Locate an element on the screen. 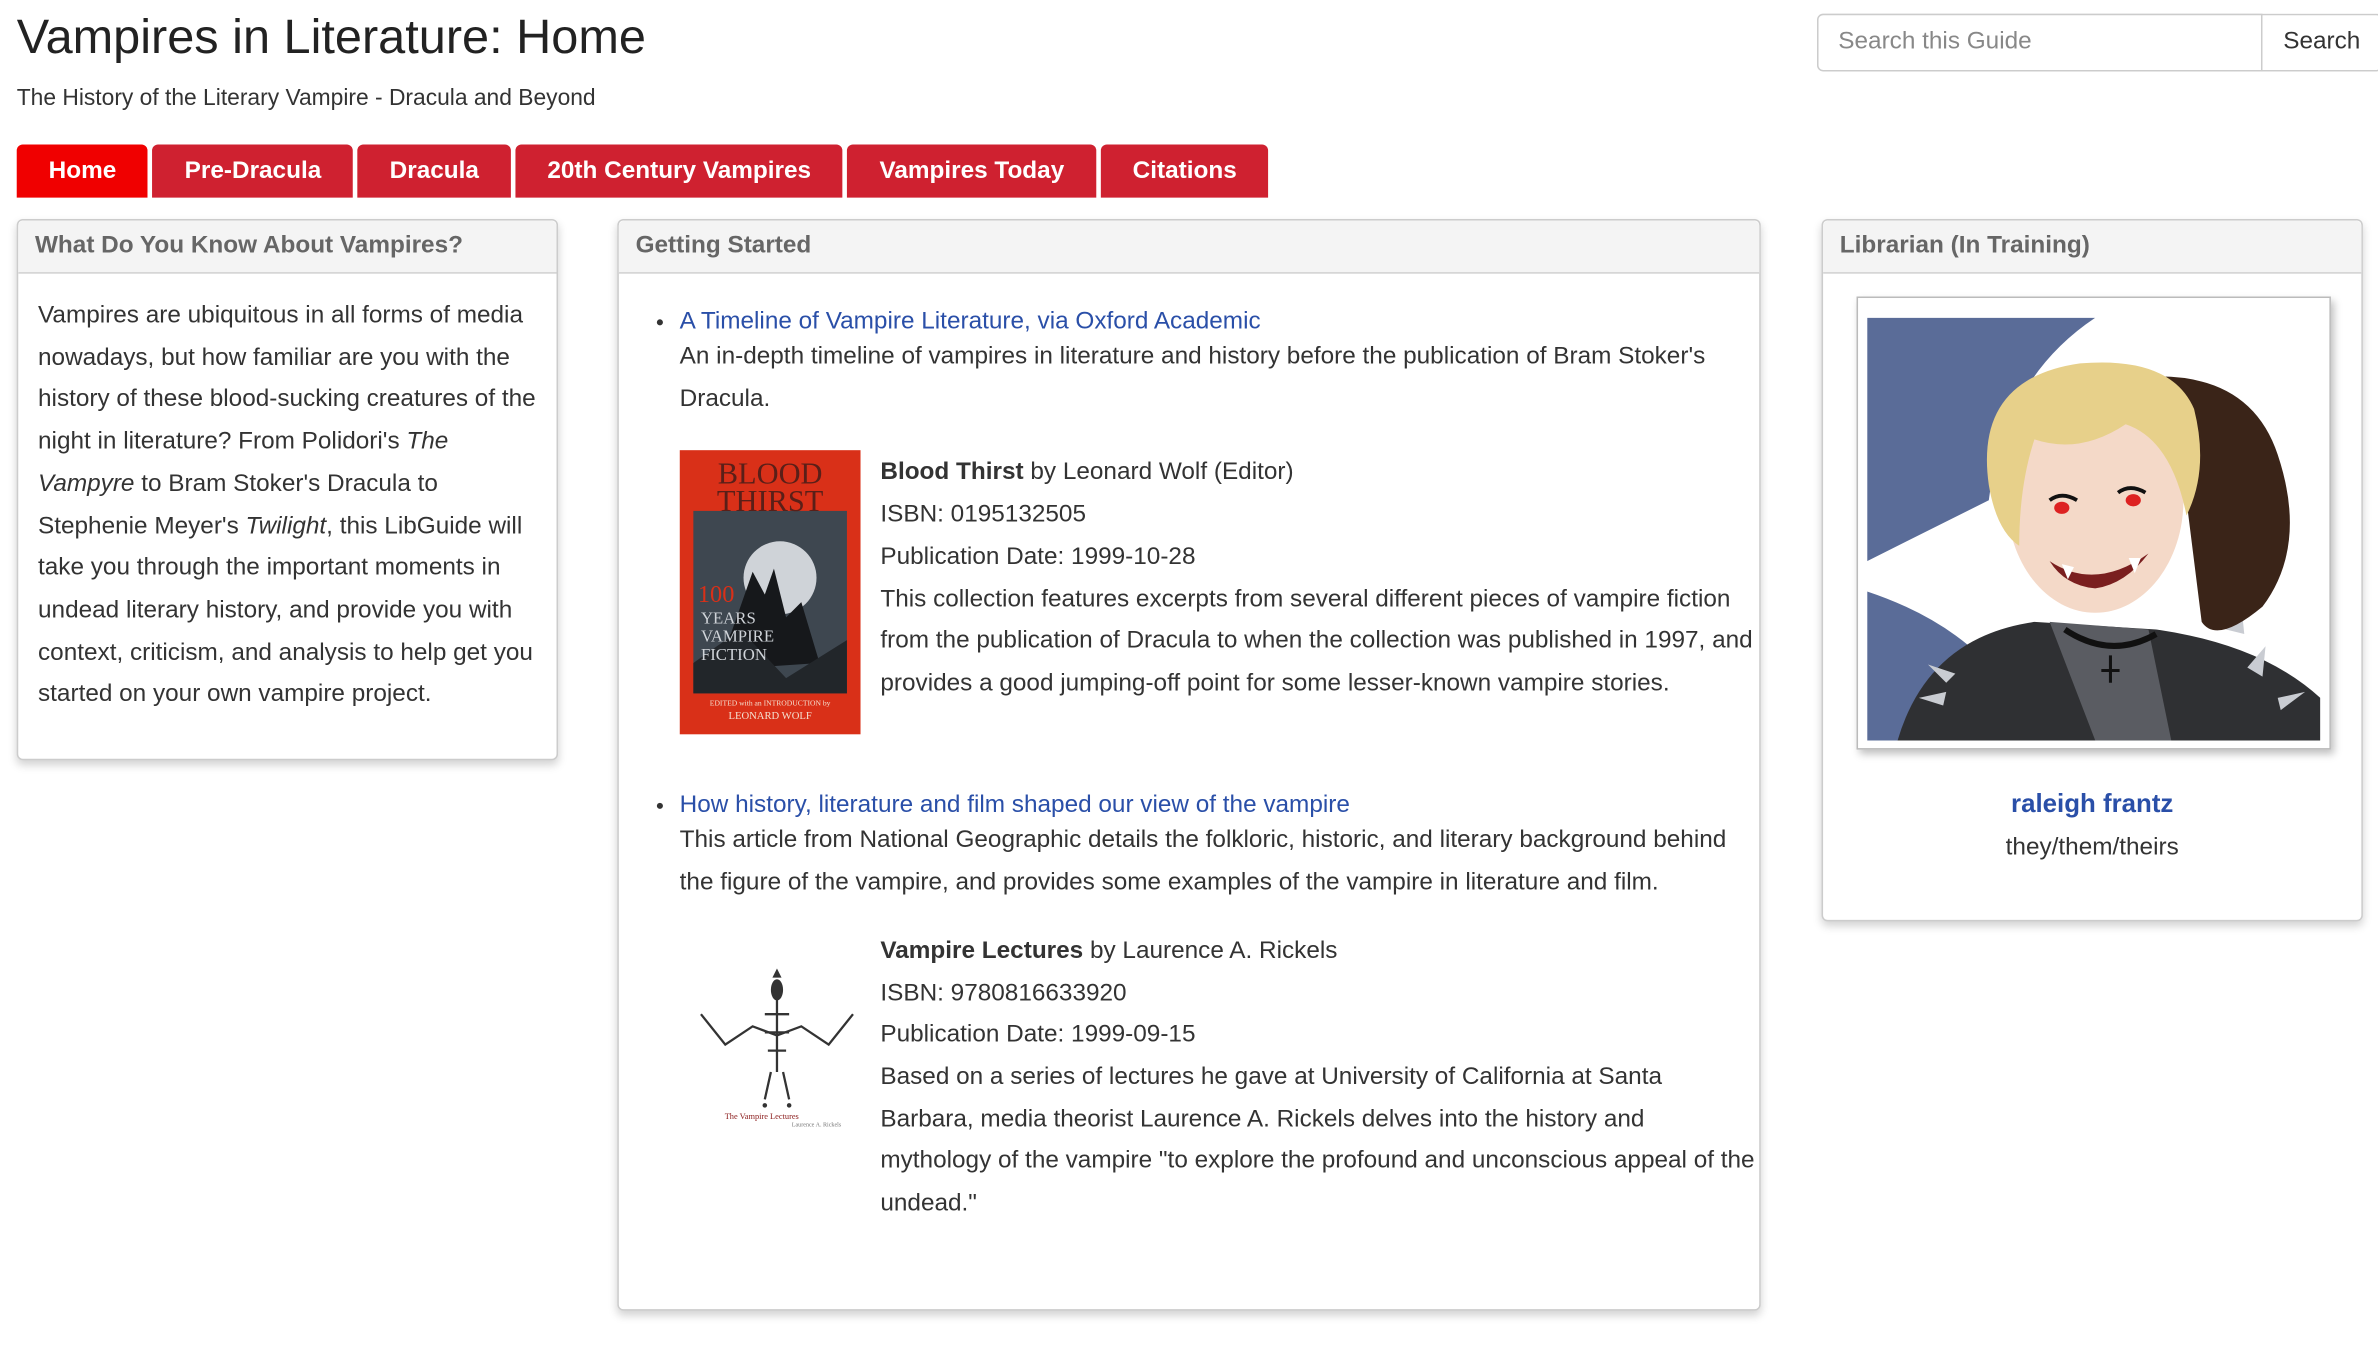 This screenshot has width=2378, height=1347. svg-text: Laurence A. Rickels is located at coordinates (817, 1125).